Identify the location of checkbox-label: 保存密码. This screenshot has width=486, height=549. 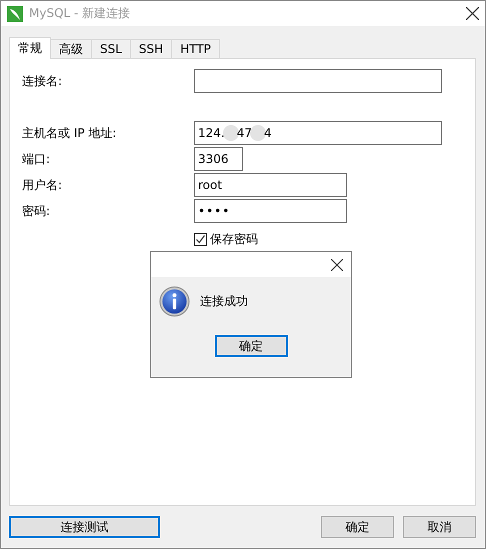
(234, 239).